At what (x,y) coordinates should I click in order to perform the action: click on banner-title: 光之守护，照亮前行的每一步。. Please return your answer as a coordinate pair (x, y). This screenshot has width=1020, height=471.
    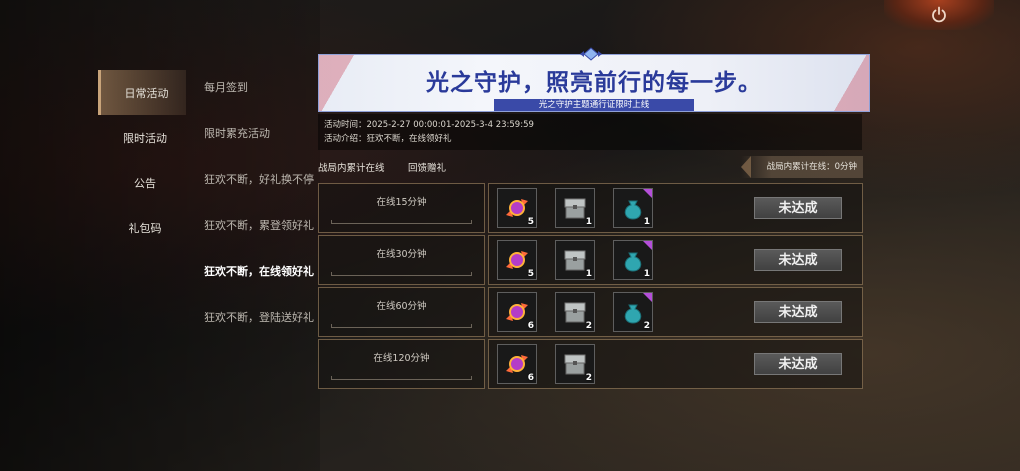
    Looking at the image, I should click on (594, 83).